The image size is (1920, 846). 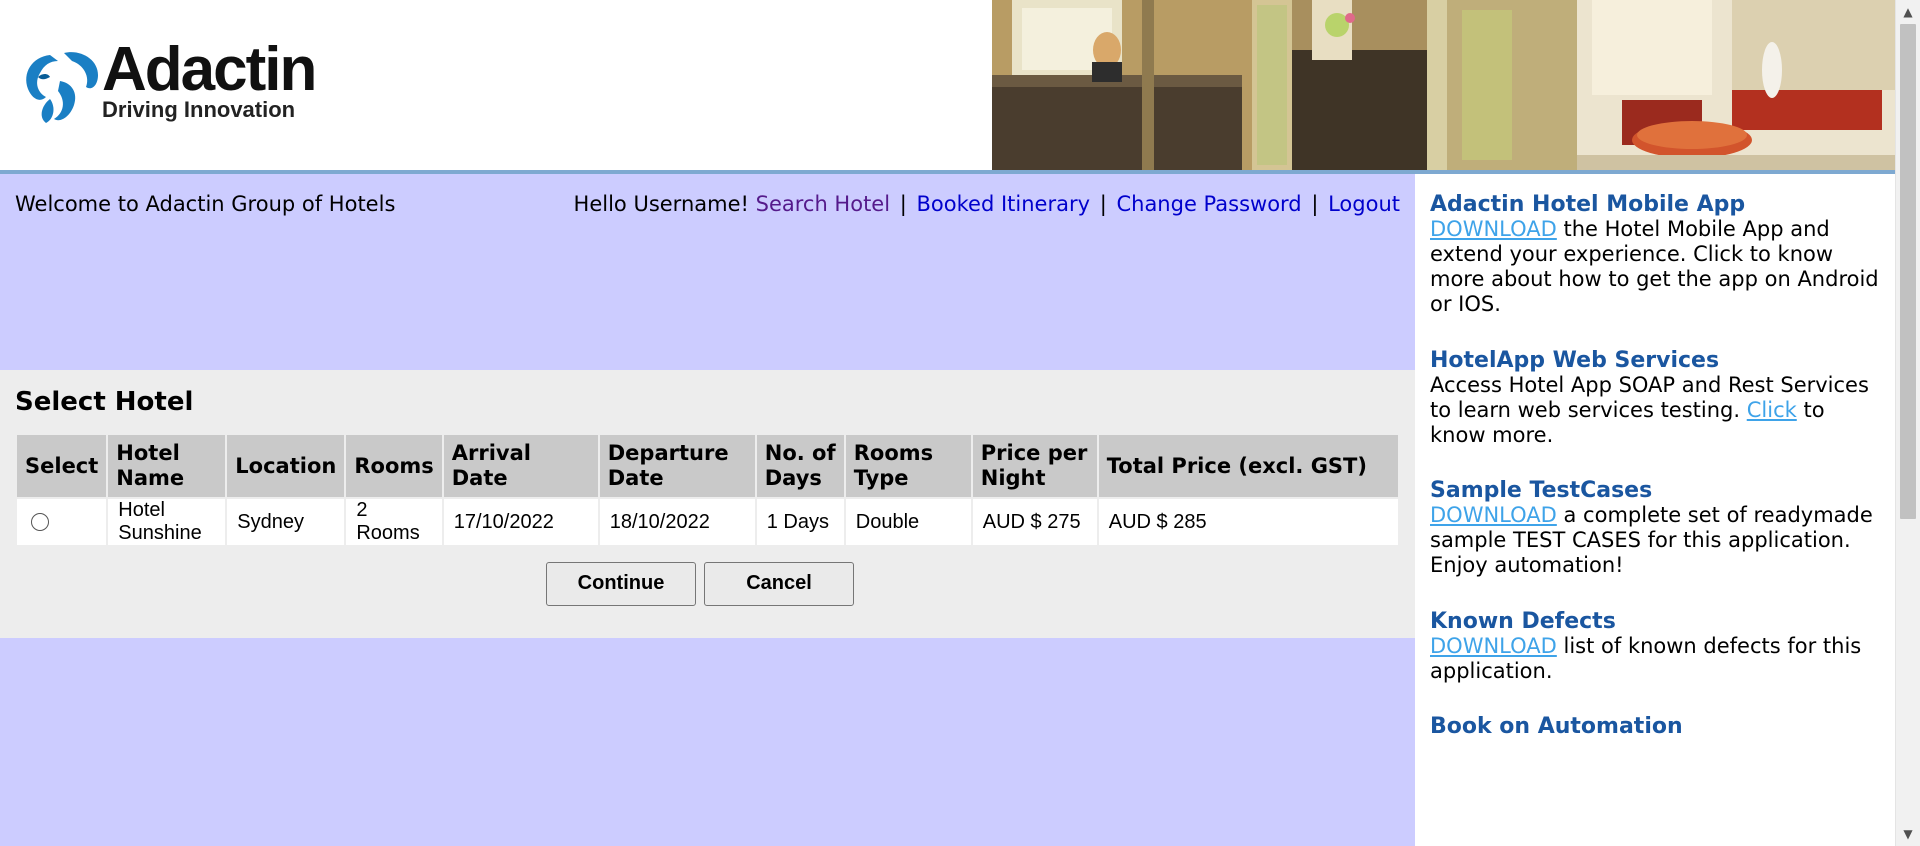 I want to click on web-services-title: HotelApp Web Services, so click(x=1575, y=360).